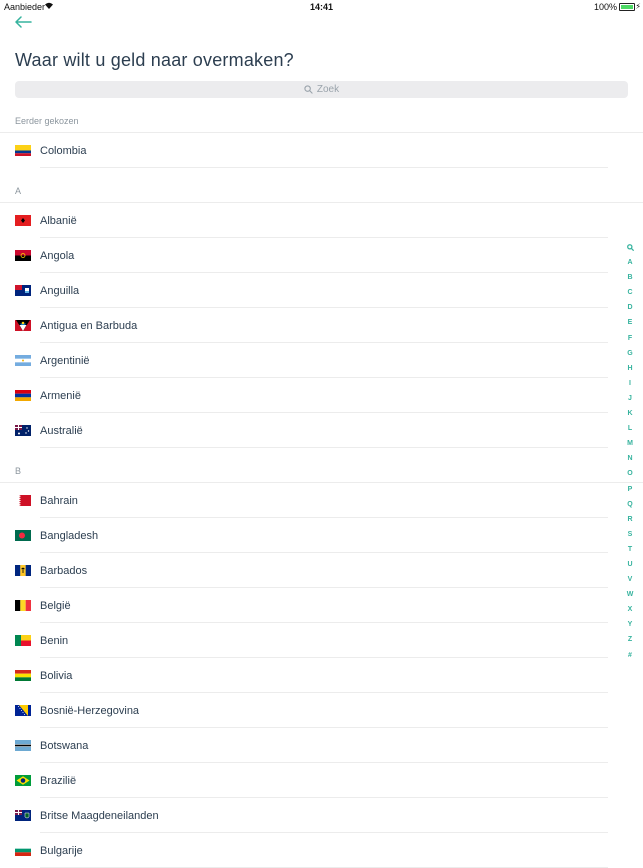 The height and width of the screenshot is (868, 643). I want to click on section-header-recent: Eerder gekozen, so click(321, 121).